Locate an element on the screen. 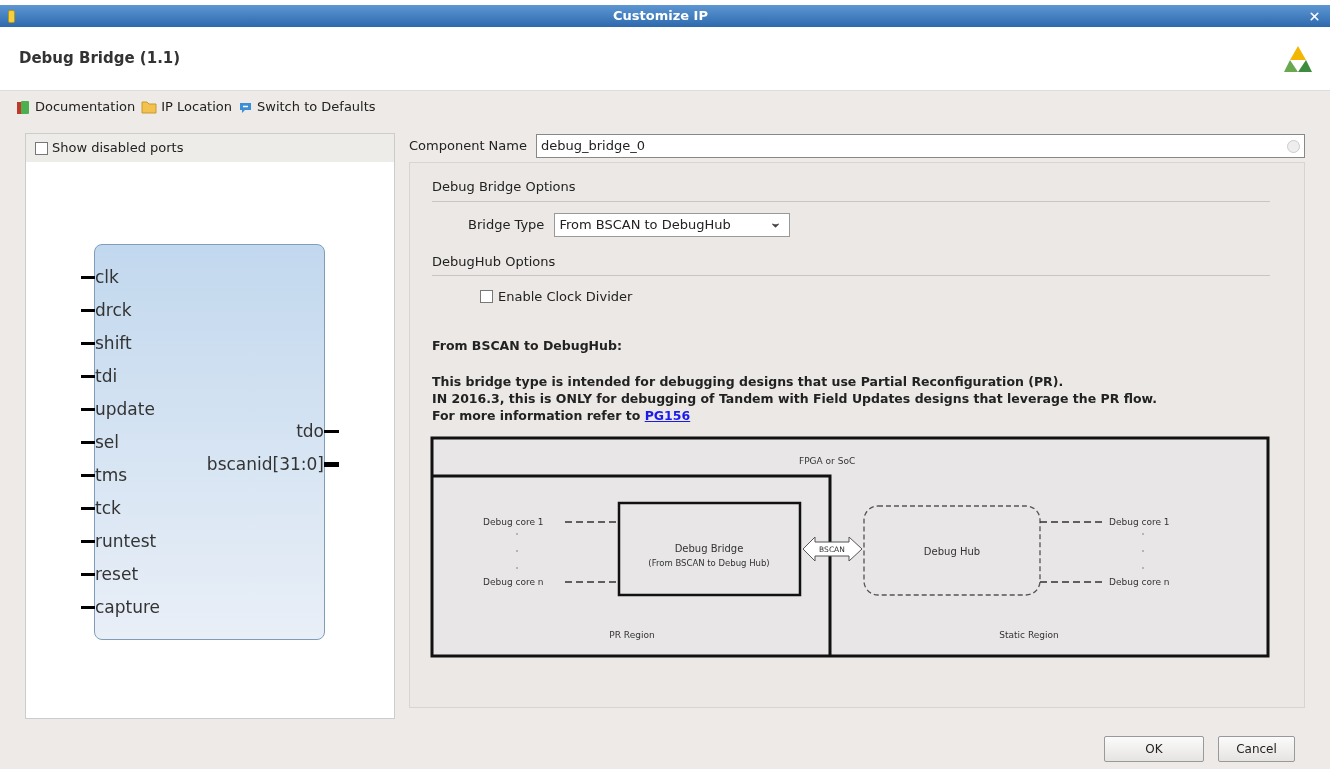  port-label: reset is located at coordinates (117, 574).